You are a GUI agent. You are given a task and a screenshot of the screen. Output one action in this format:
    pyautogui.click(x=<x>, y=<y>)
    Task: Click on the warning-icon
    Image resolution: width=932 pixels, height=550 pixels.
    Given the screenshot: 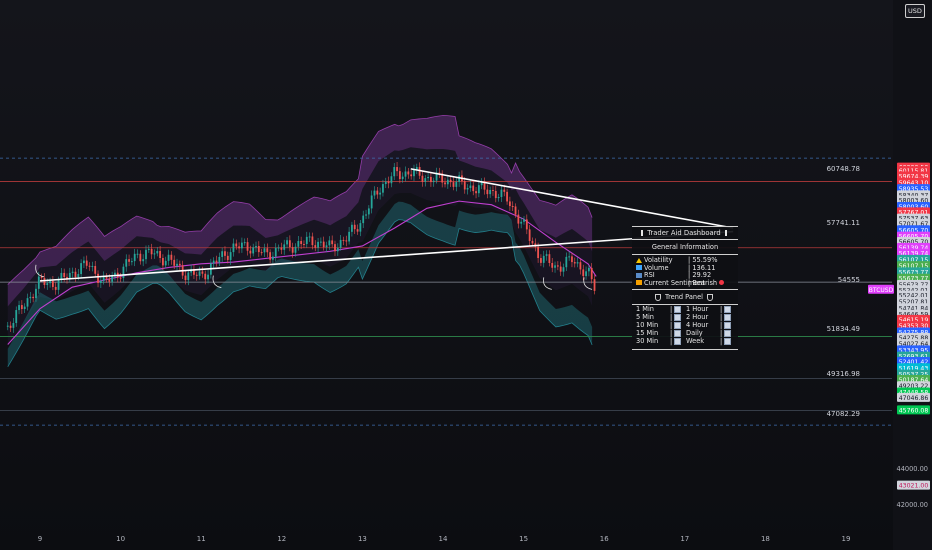 What is the action you would take?
    pyautogui.click(x=639, y=260)
    